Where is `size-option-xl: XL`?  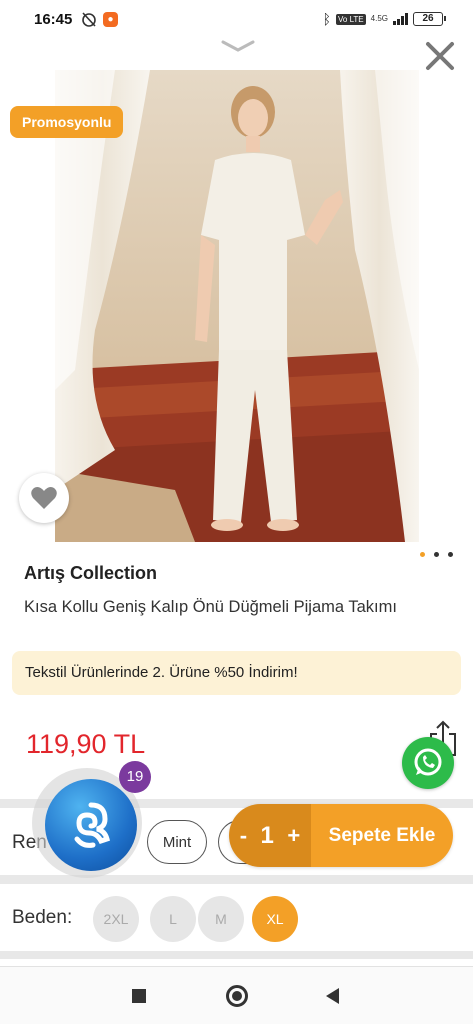 size-option-xl: XL is located at coordinates (275, 919).